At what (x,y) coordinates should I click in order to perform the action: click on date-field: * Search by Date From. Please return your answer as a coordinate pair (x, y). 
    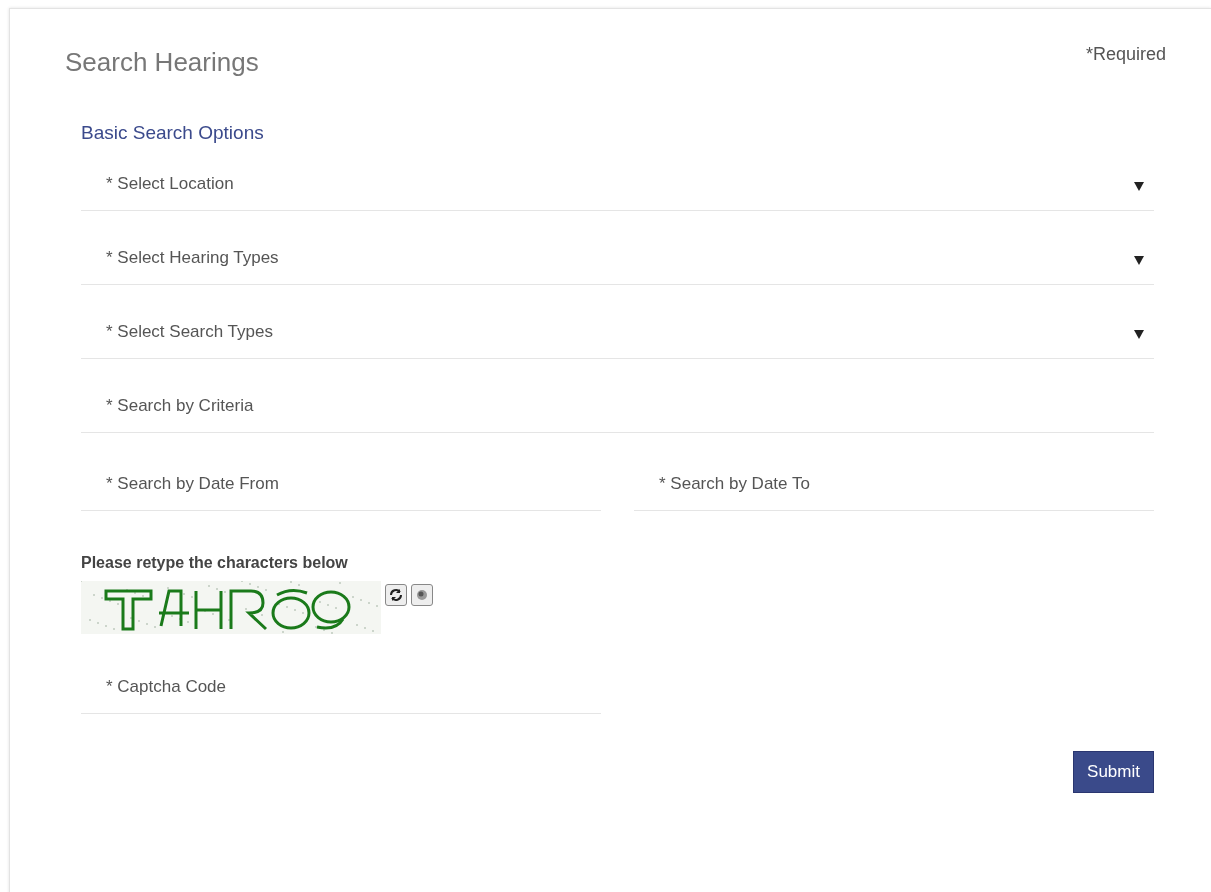
    Looking at the image, I should click on (341, 484).